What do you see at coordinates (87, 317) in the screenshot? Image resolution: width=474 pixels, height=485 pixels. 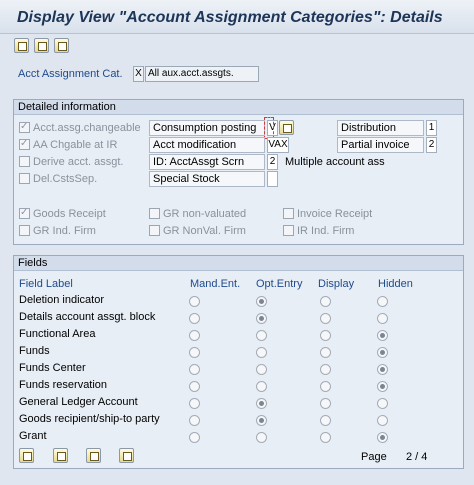 I see `field-row-label: Details account assgt. block` at bounding box center [87, 317].